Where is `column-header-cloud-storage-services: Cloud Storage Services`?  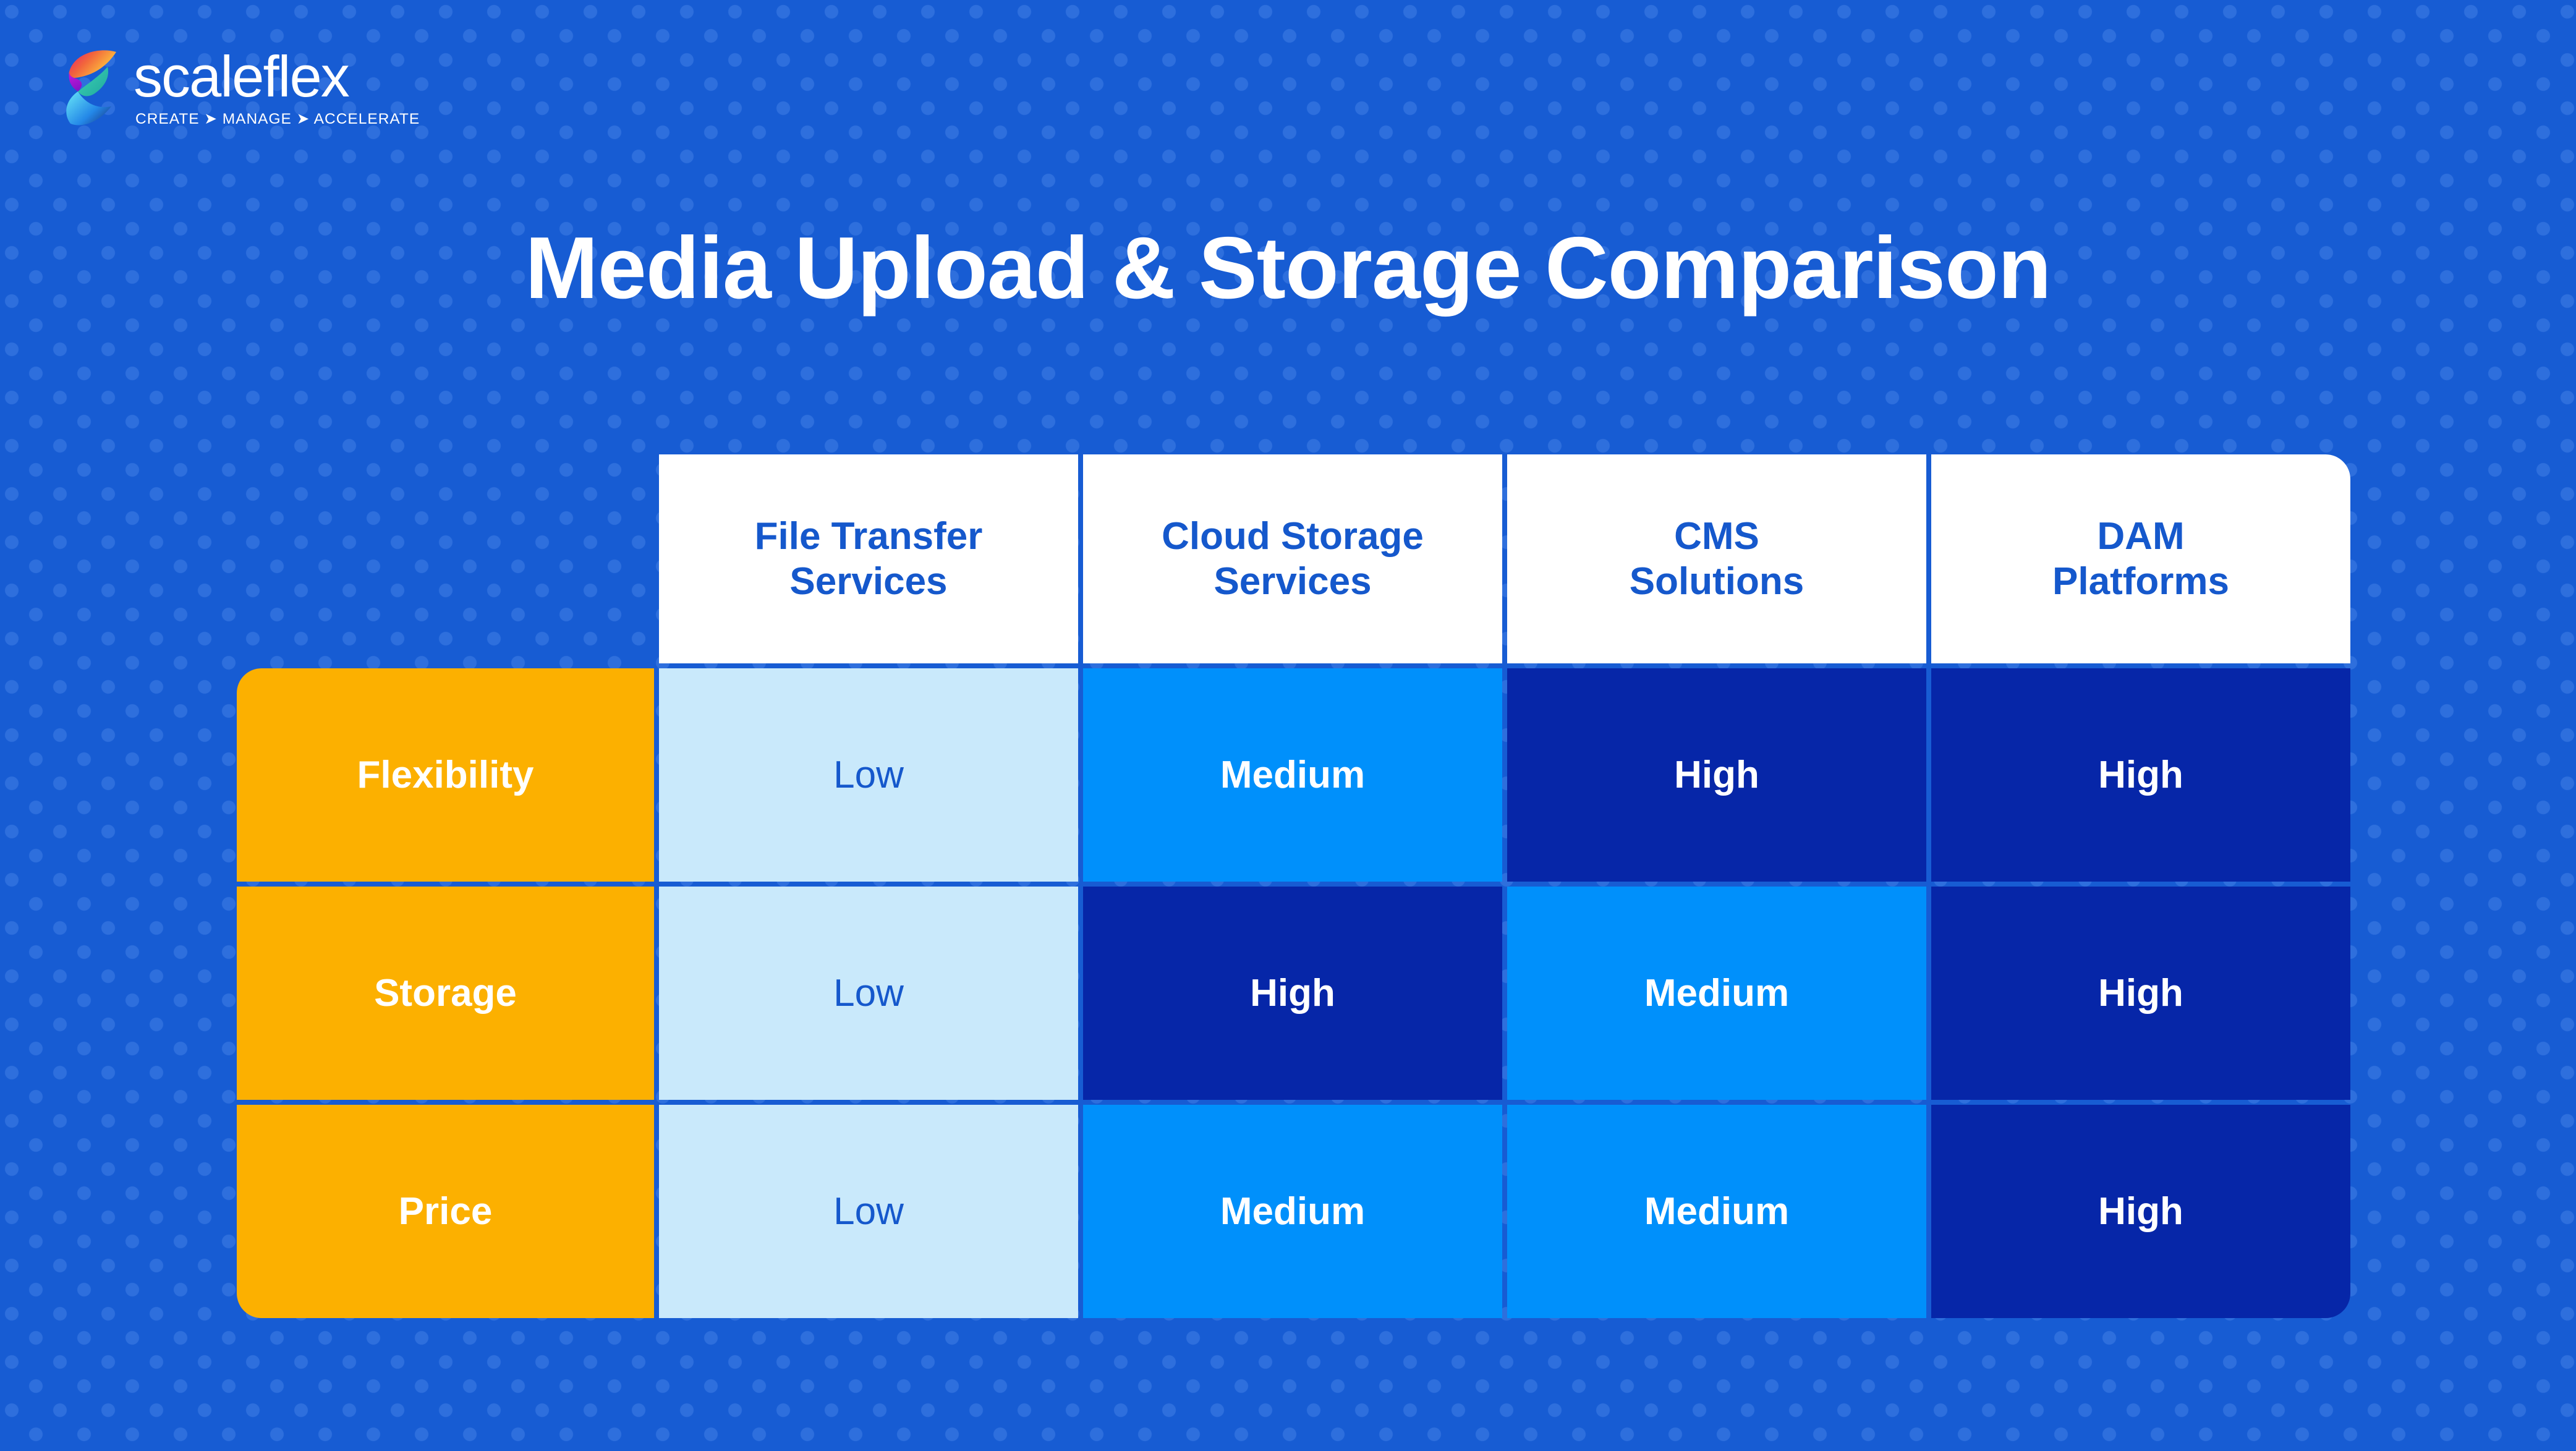 column-header-cloud-storage-services: Cloud Storage Services is located at coordinates (1292, 558).